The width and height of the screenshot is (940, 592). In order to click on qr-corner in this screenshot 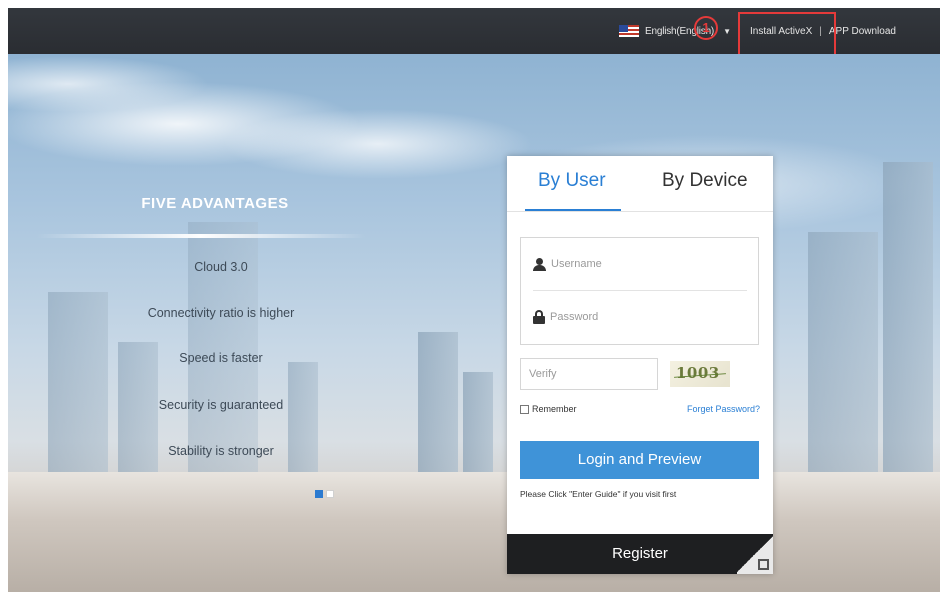, I will do `click(755, 554)`.